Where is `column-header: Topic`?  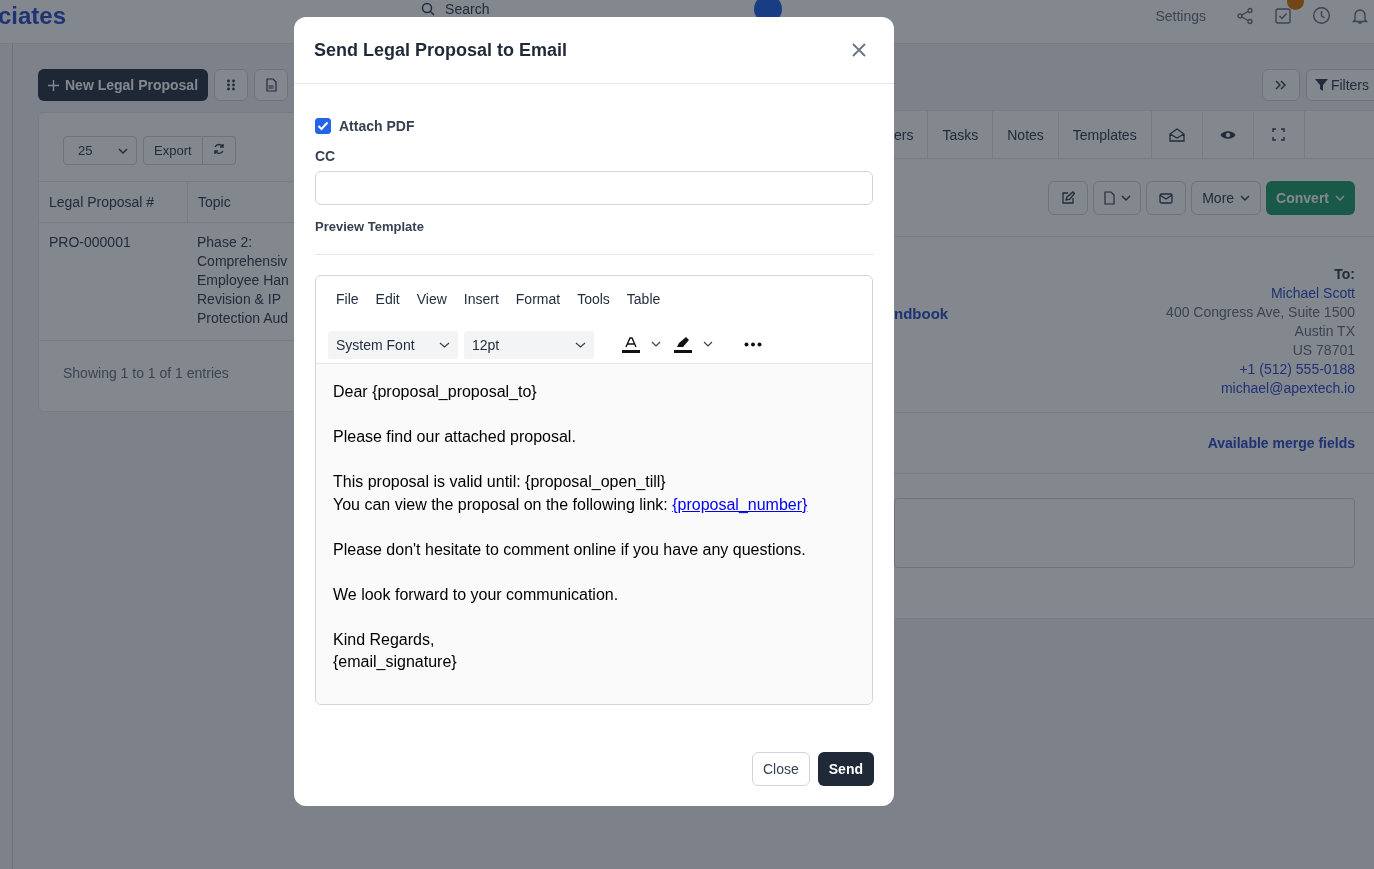 column-header: Topic is located at coordinates (209, 202).